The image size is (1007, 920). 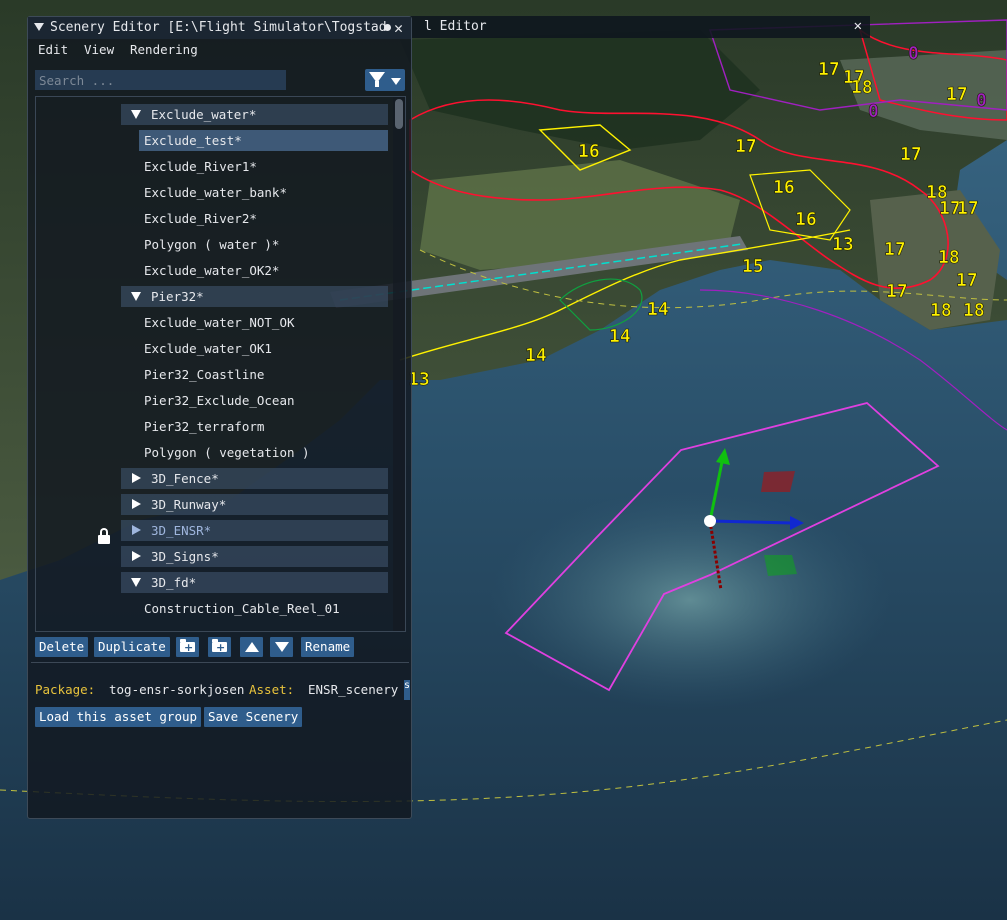 I want to click on tree-item-label: Polygon ( water )*, so click(x=212, y=244).